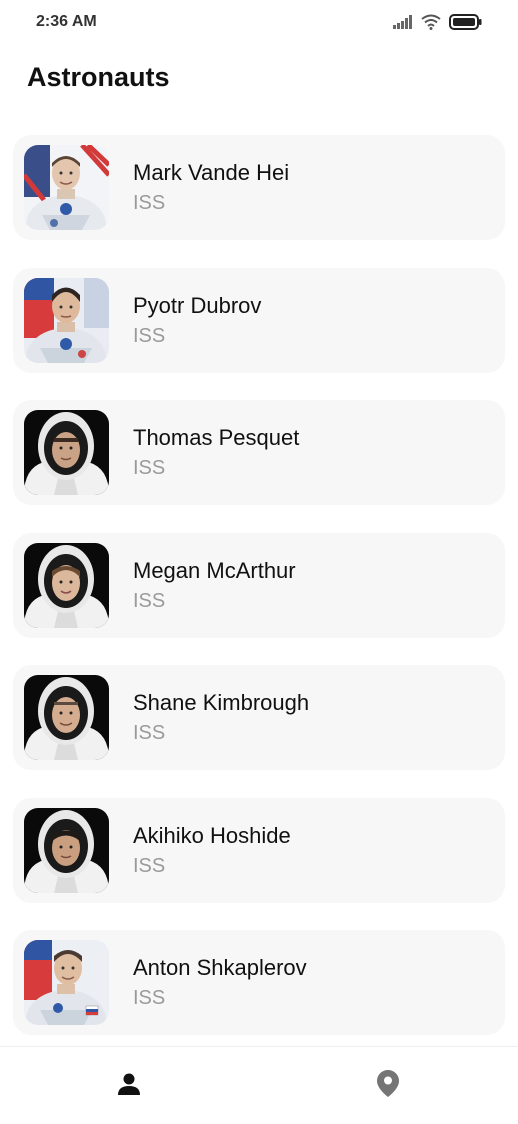  Describe the element at coordinates (211, 172) in the screenshot. I see `astronaut-name: Mark Vande Hei` at that location.